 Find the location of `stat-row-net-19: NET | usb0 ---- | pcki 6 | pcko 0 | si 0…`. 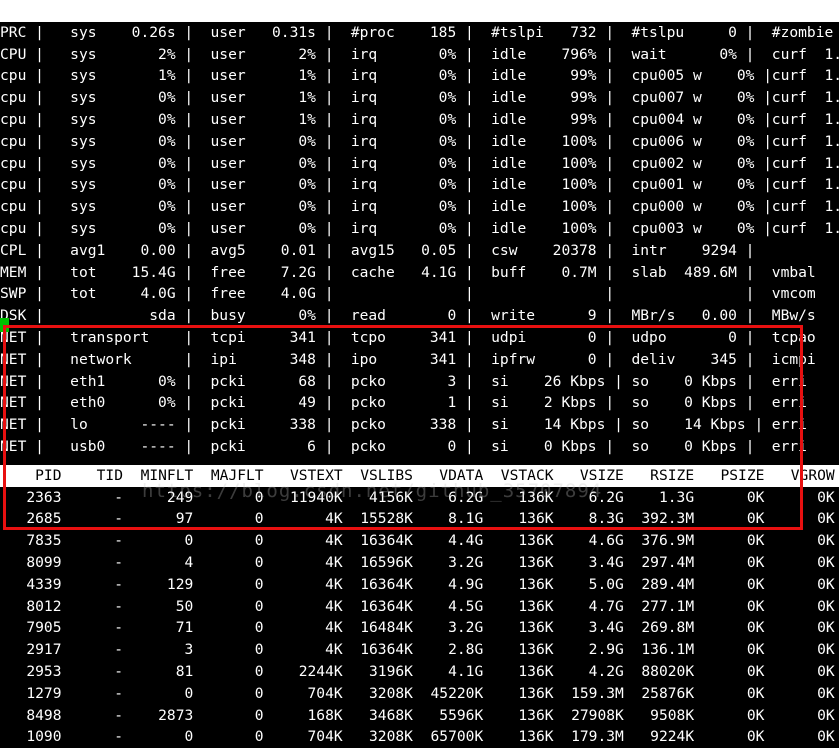

stat-row-net-19: NET | usb0 ---- | pcki 6 | pcko 0 | si 0… is located at coordinates (419, 447).